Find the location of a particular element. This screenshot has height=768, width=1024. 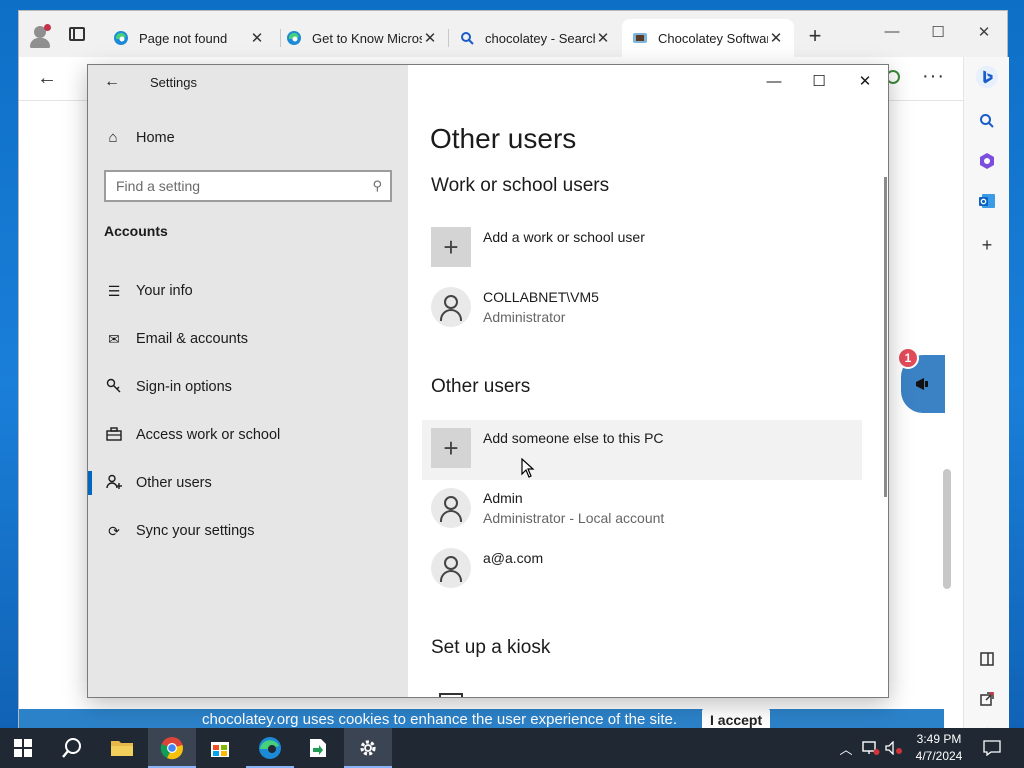

search-input is located at coordinates (231, 186).